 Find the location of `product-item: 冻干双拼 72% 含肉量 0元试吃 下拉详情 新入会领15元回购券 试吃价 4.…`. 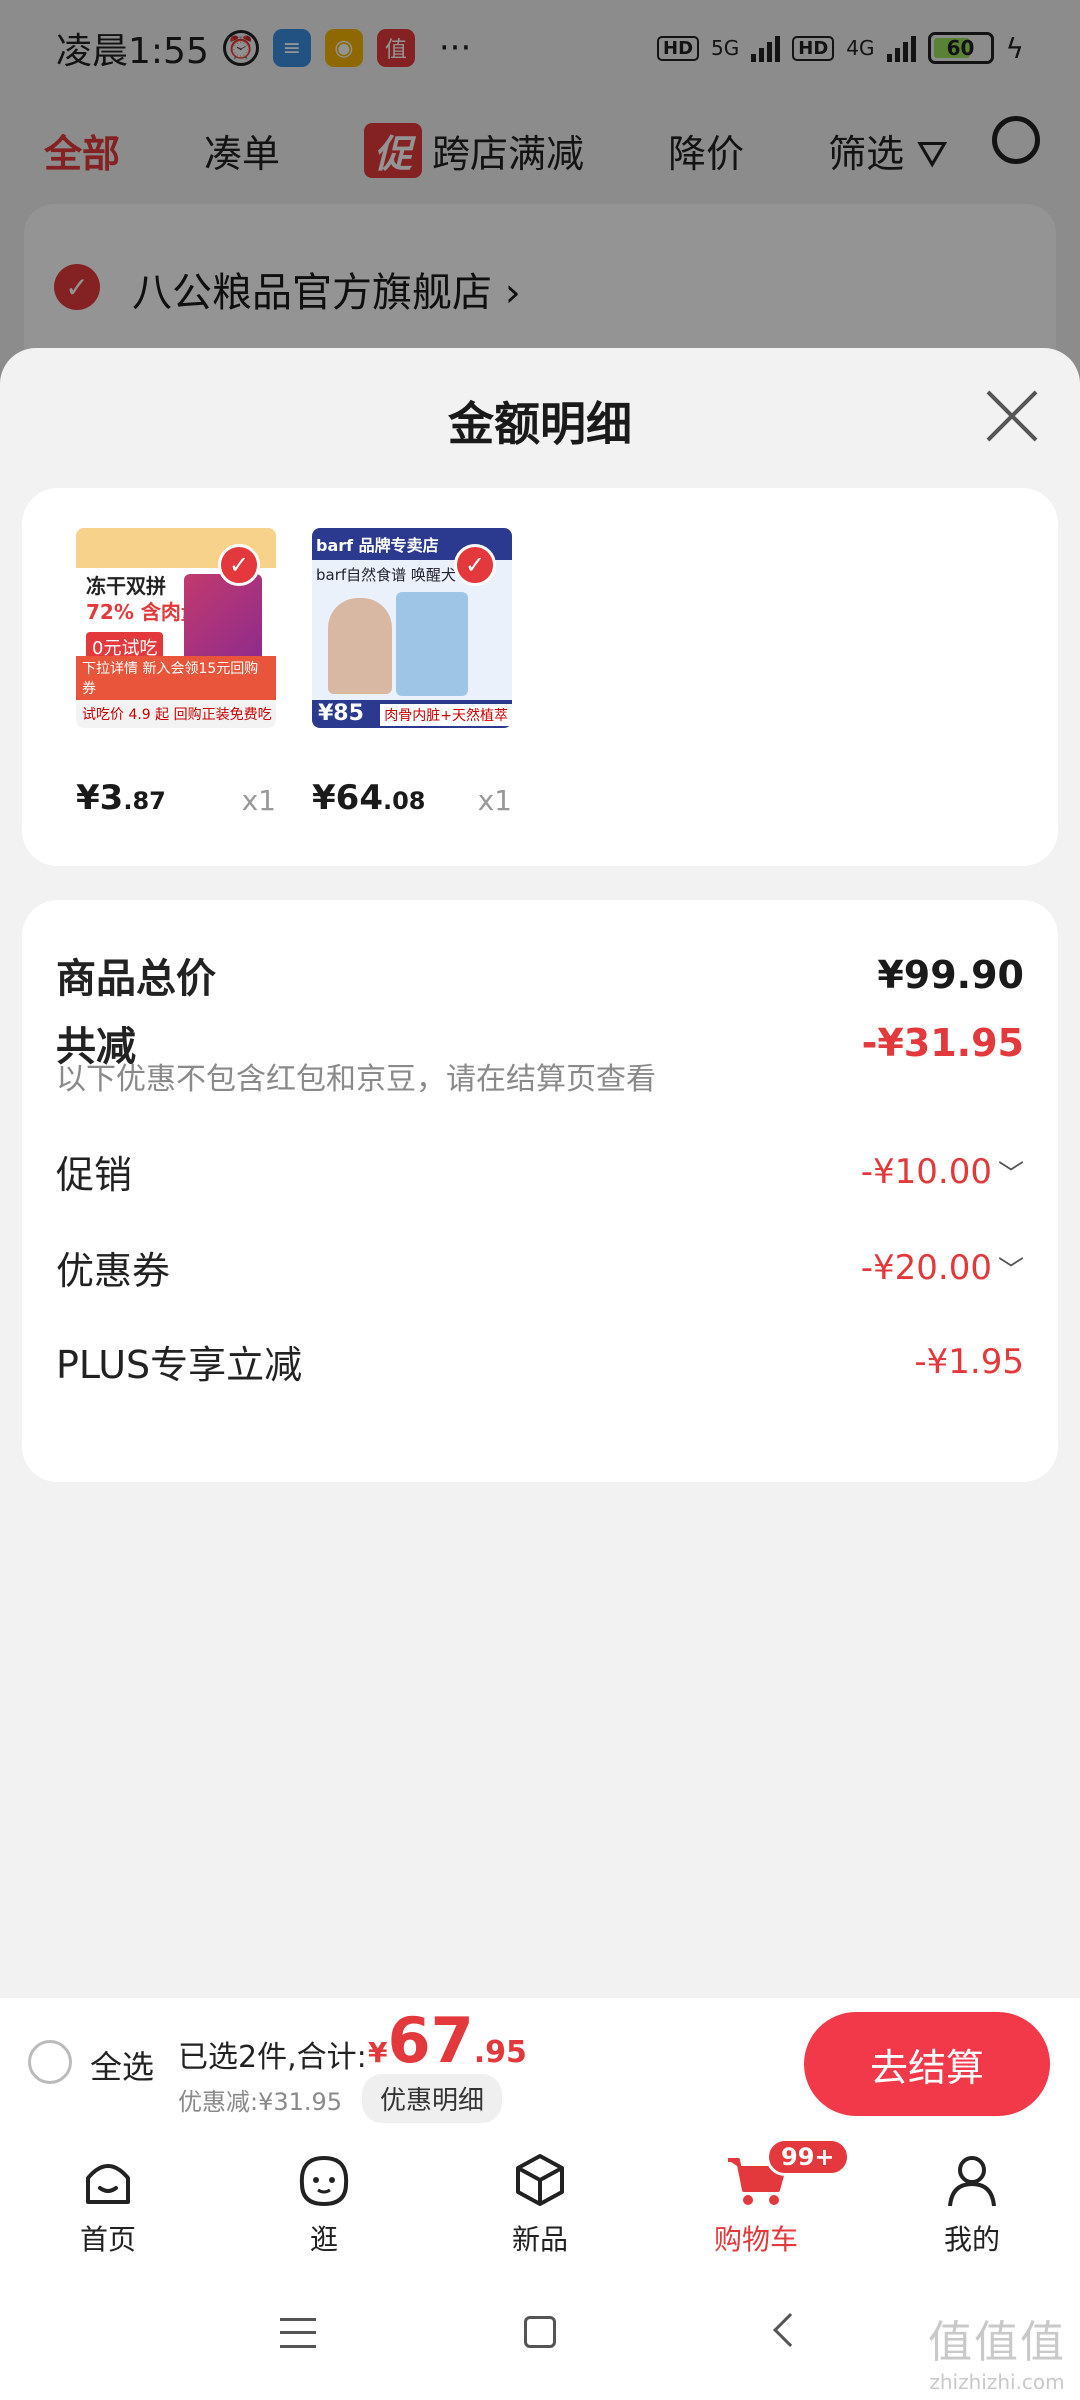

product-item: 冻干双拼 72% 含肉量 0元试吃 下拉详情 新入会领15元回购券 试吃价 4.… is located at coordinates (176, 673).